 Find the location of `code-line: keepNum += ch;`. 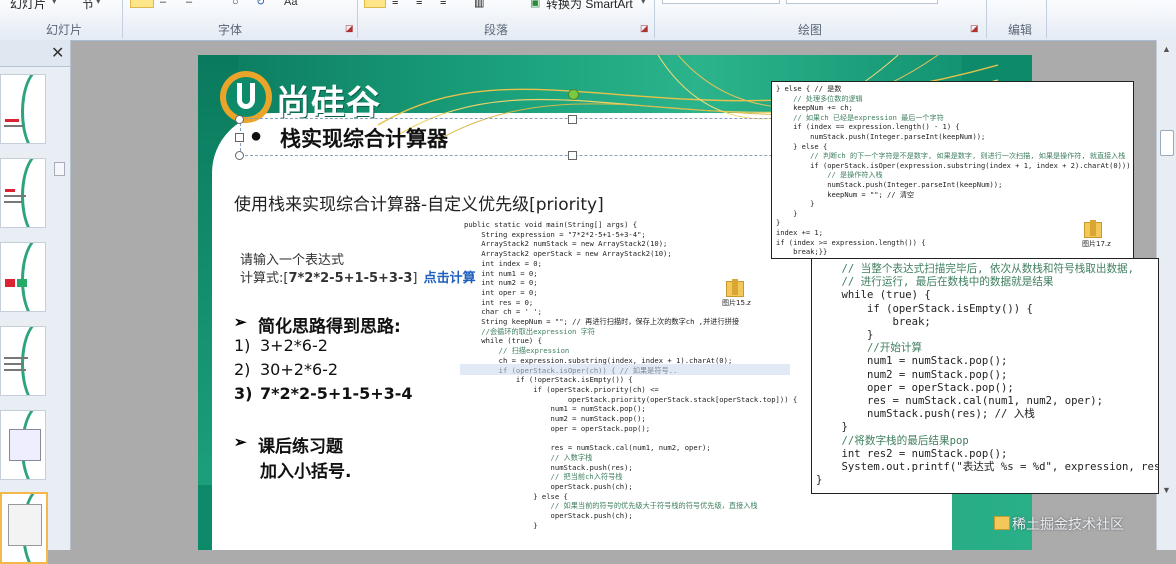

code-line: keepNum += ch; is located at coordinates (814, 108).